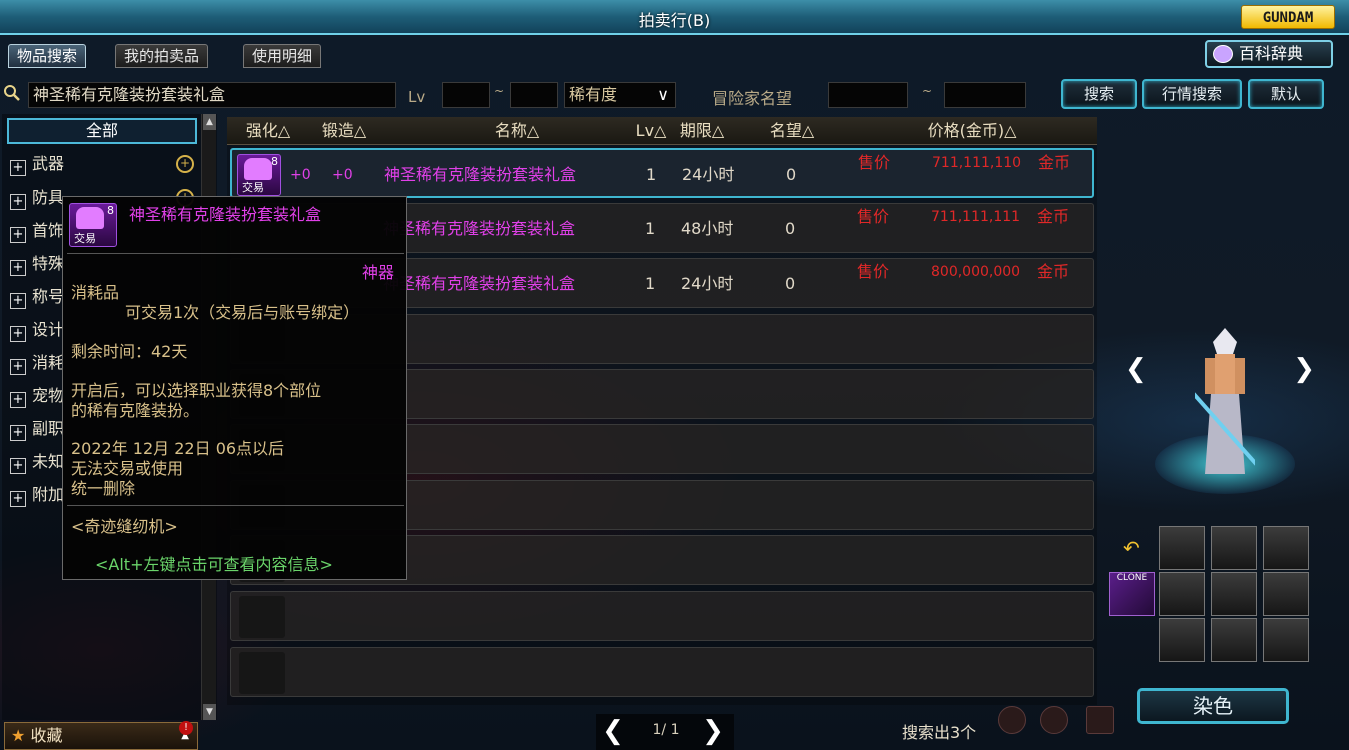 Image resolution: width=1349 pixels, height=750 pixels. Describe the element at coordinates (48, 296) in the screenshot. I see `category-label: 称号` at that location.